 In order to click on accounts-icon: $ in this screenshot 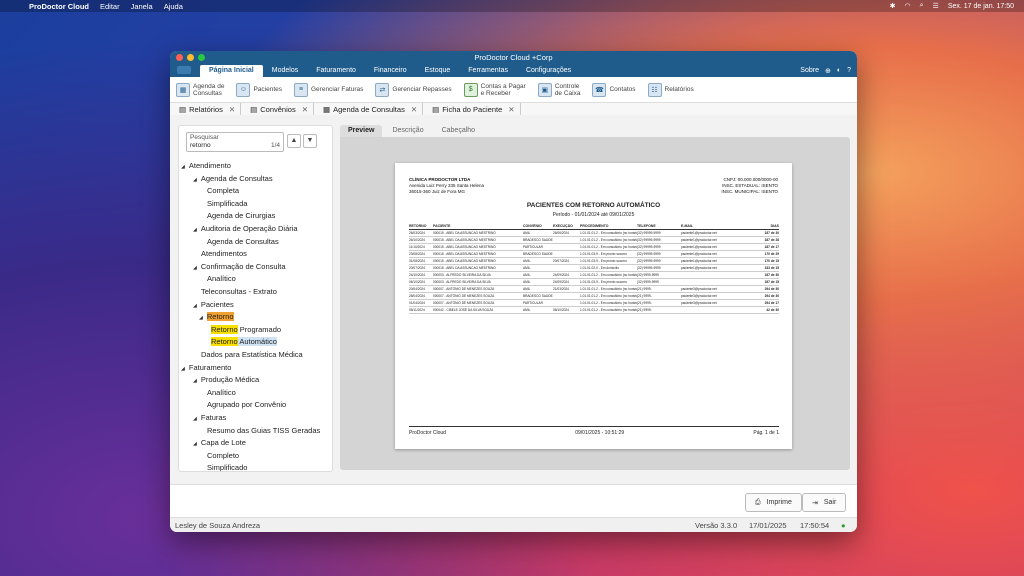, I will do `click(470, 89)`.